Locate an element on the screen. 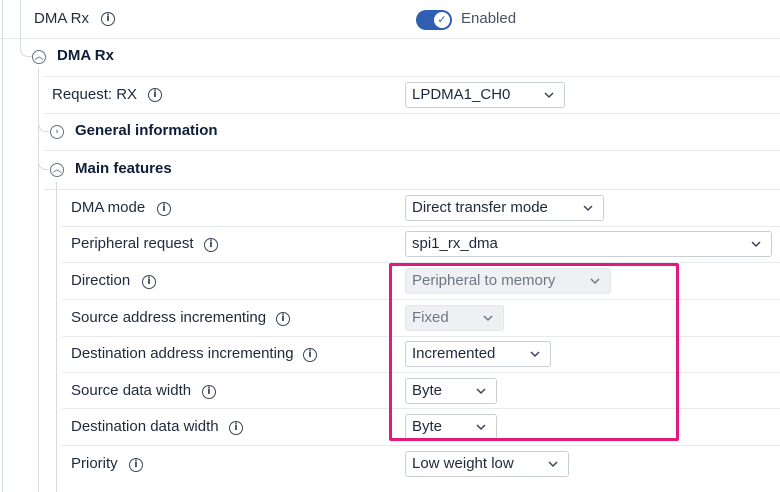 The height and width of the screenshot is (492, 780). tree-line-dma-rx is located at coordinates (38, 280).